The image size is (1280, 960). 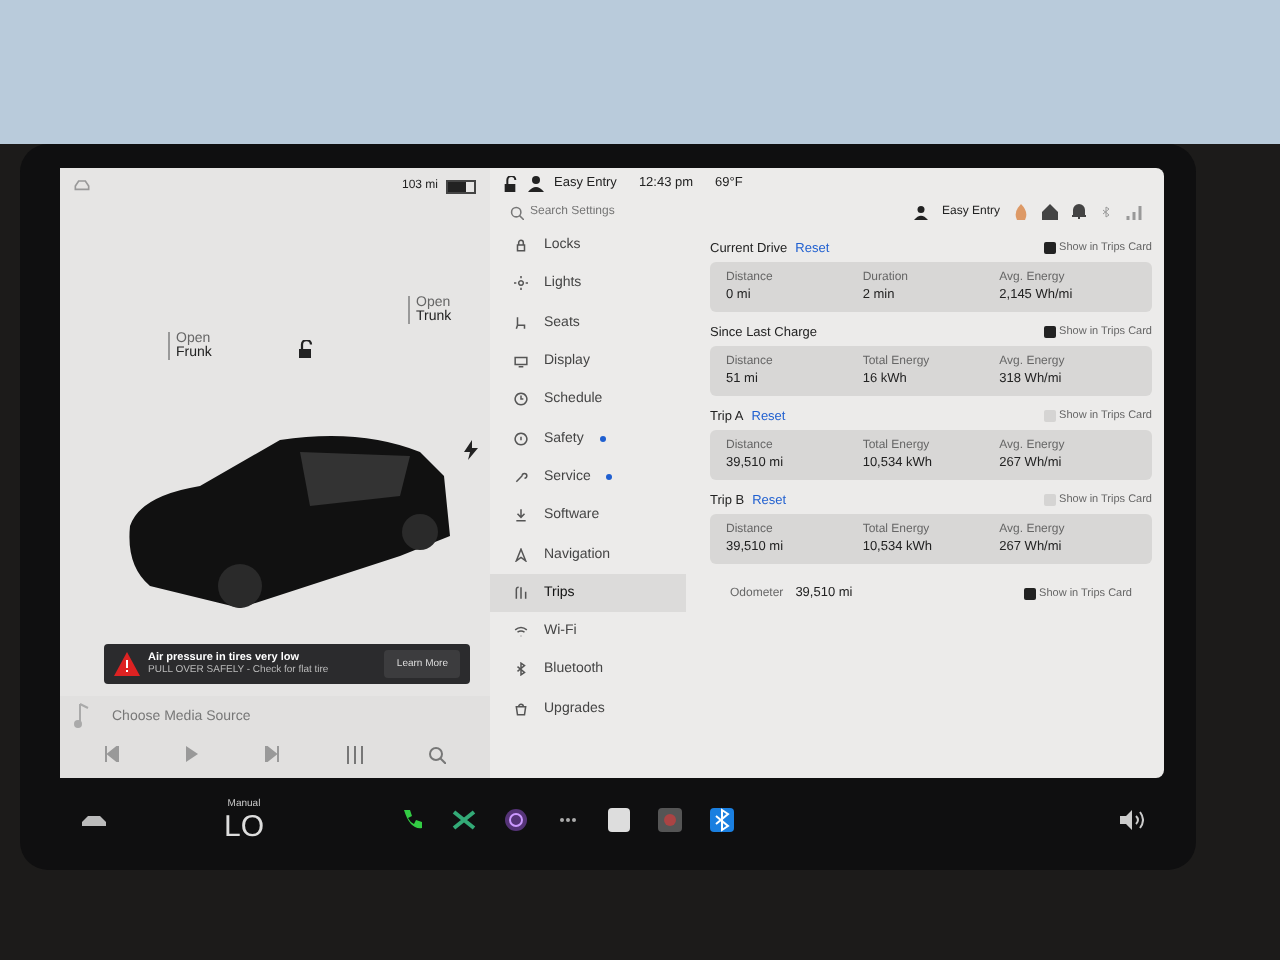 What do you see at coordinates (1132, 820) in the screenshot?
I see `volume-icon` at bounding box center [1132, 820].